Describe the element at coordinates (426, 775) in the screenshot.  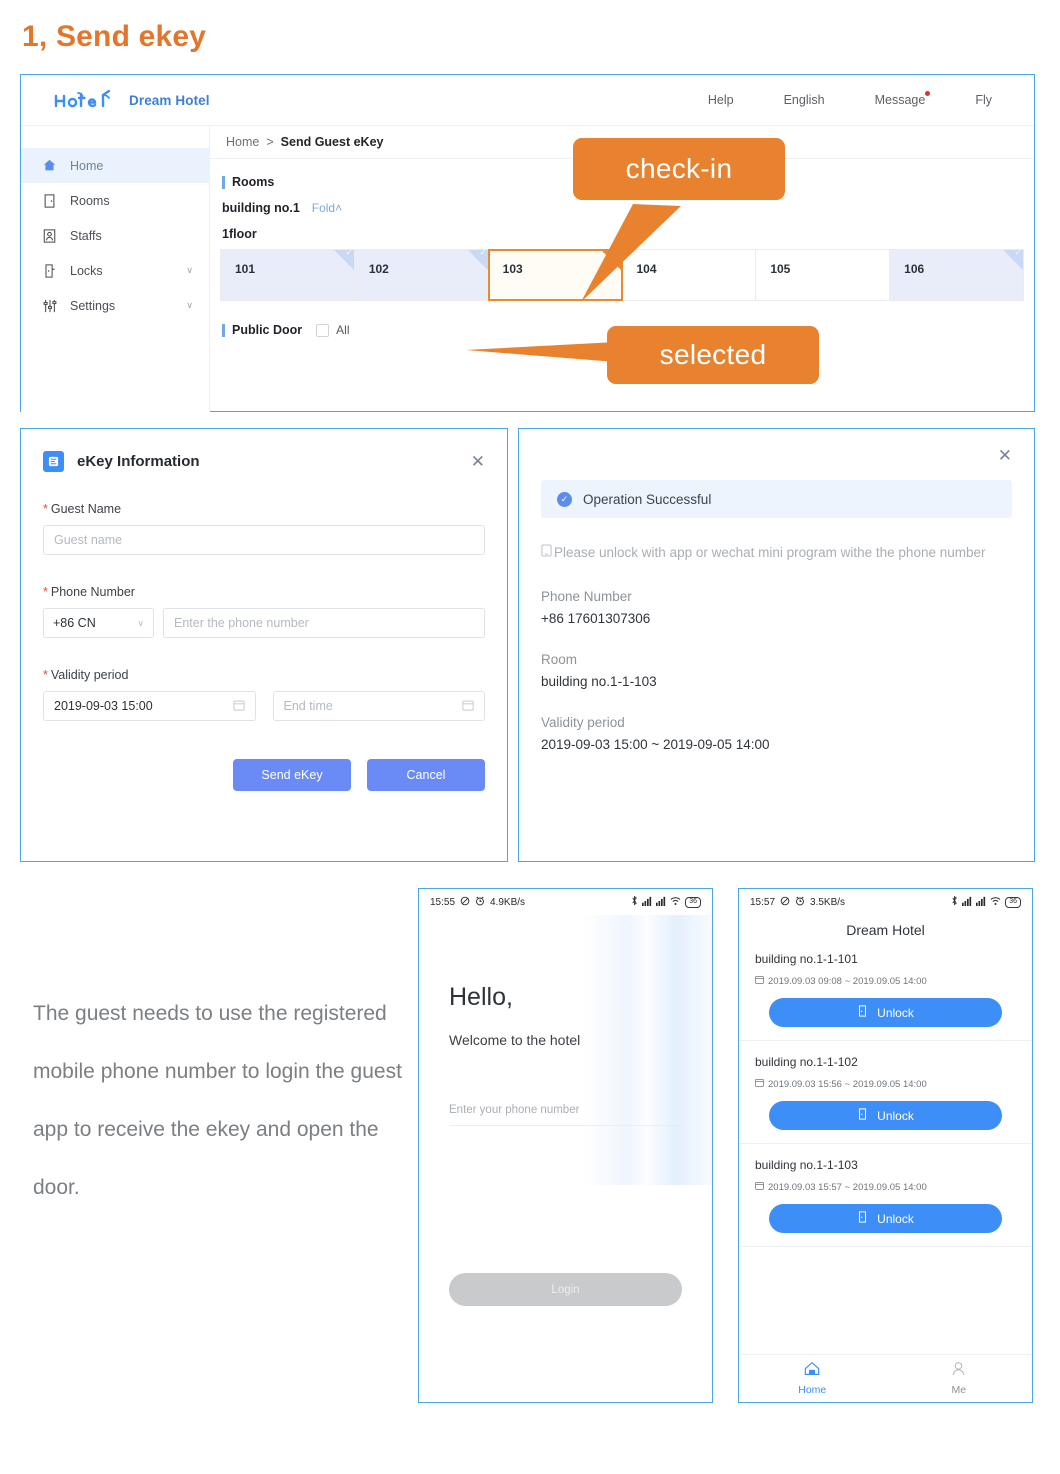
I see `cancel-button: Cancel` at that location.